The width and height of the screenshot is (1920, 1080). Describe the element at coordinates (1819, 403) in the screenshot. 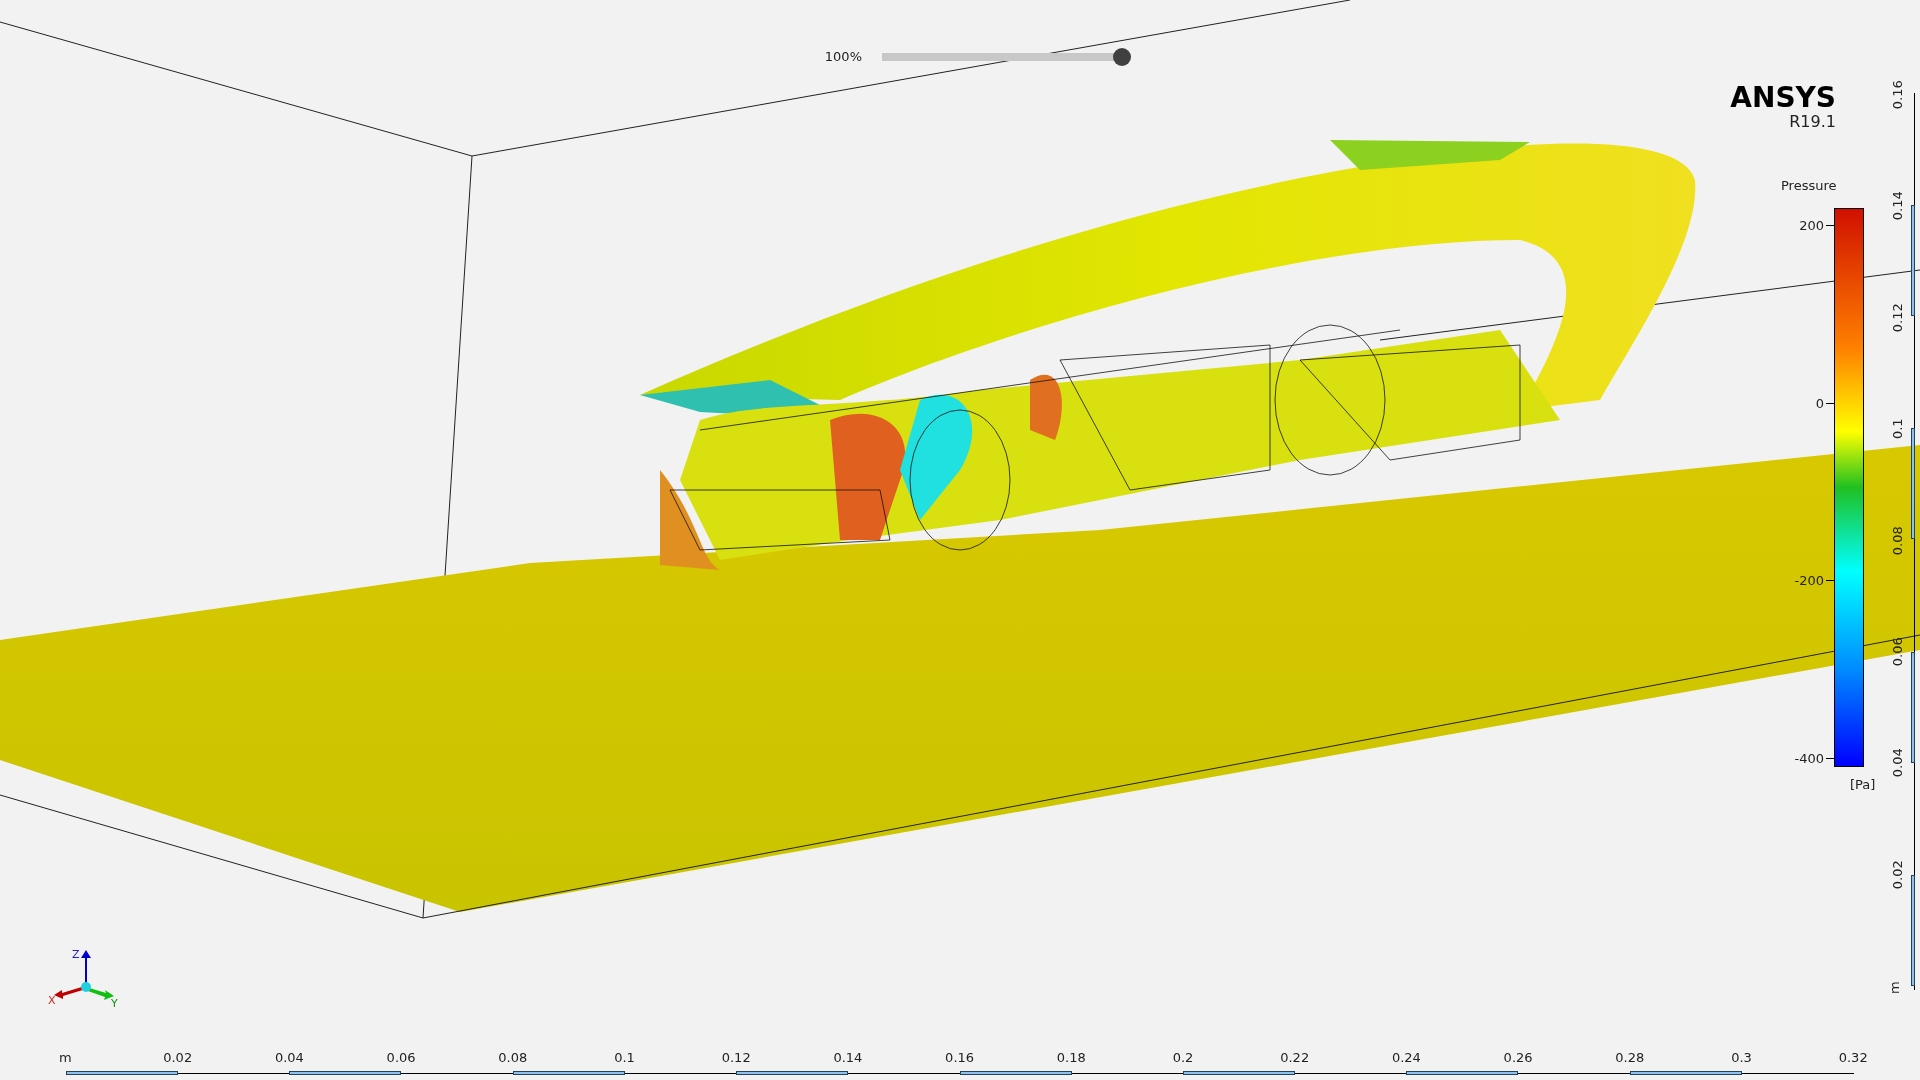

I see `legend-tick-label: 0` at that location.